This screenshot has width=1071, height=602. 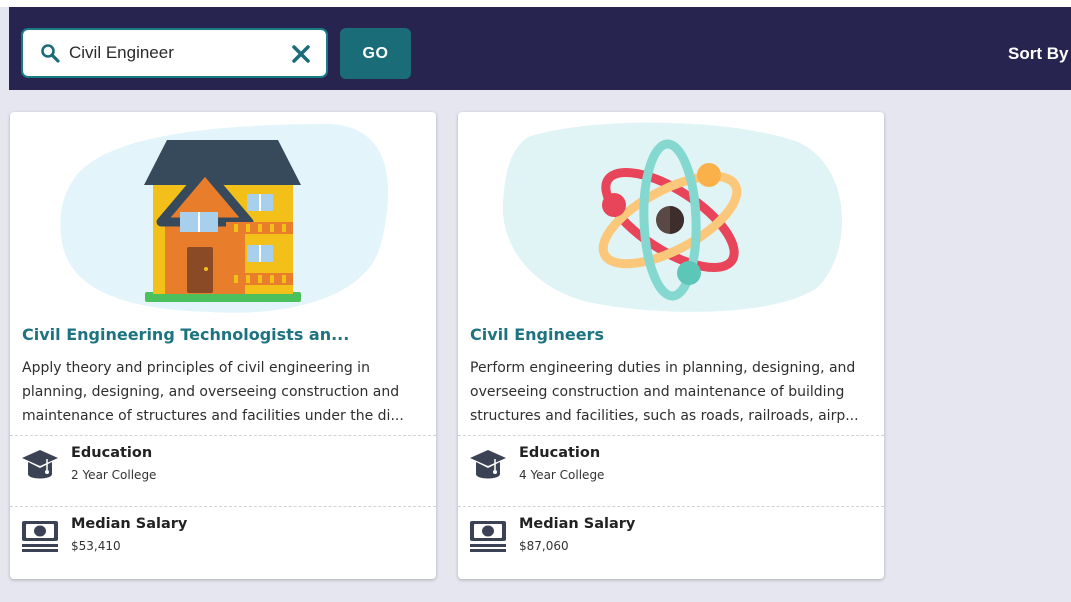 What do you see at coordinates (535, 3) in the screenshot?
I see `top-strip` at bounding box center [535, 3].